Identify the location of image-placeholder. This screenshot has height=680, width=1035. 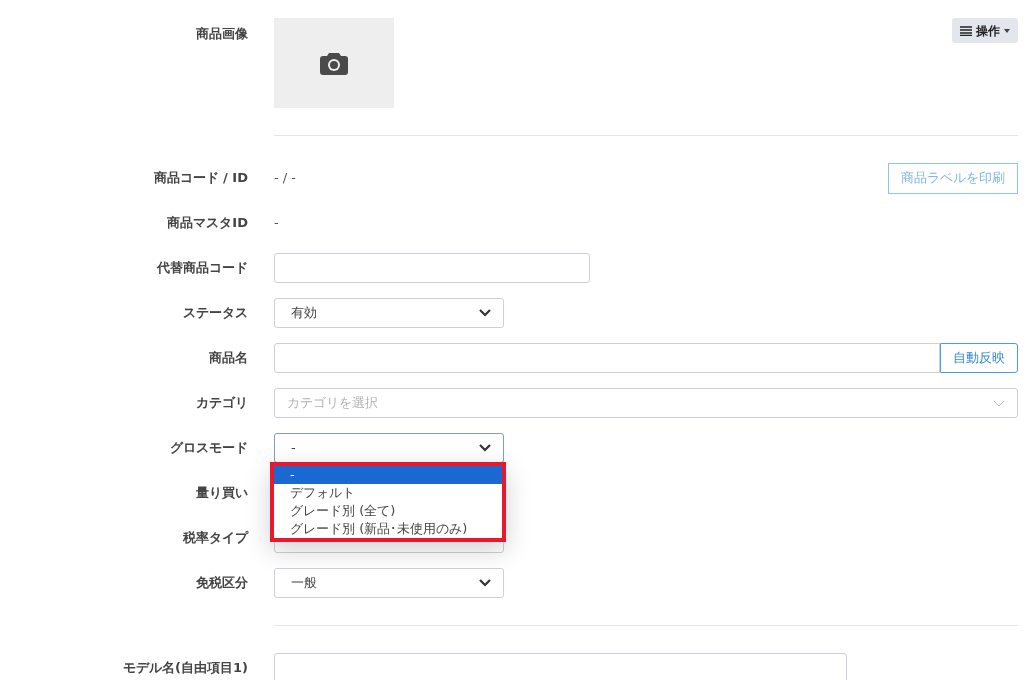
(334, 63).